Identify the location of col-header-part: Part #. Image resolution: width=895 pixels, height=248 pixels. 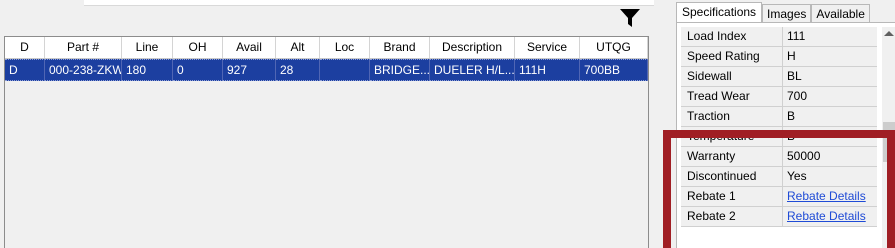
(83, 47).